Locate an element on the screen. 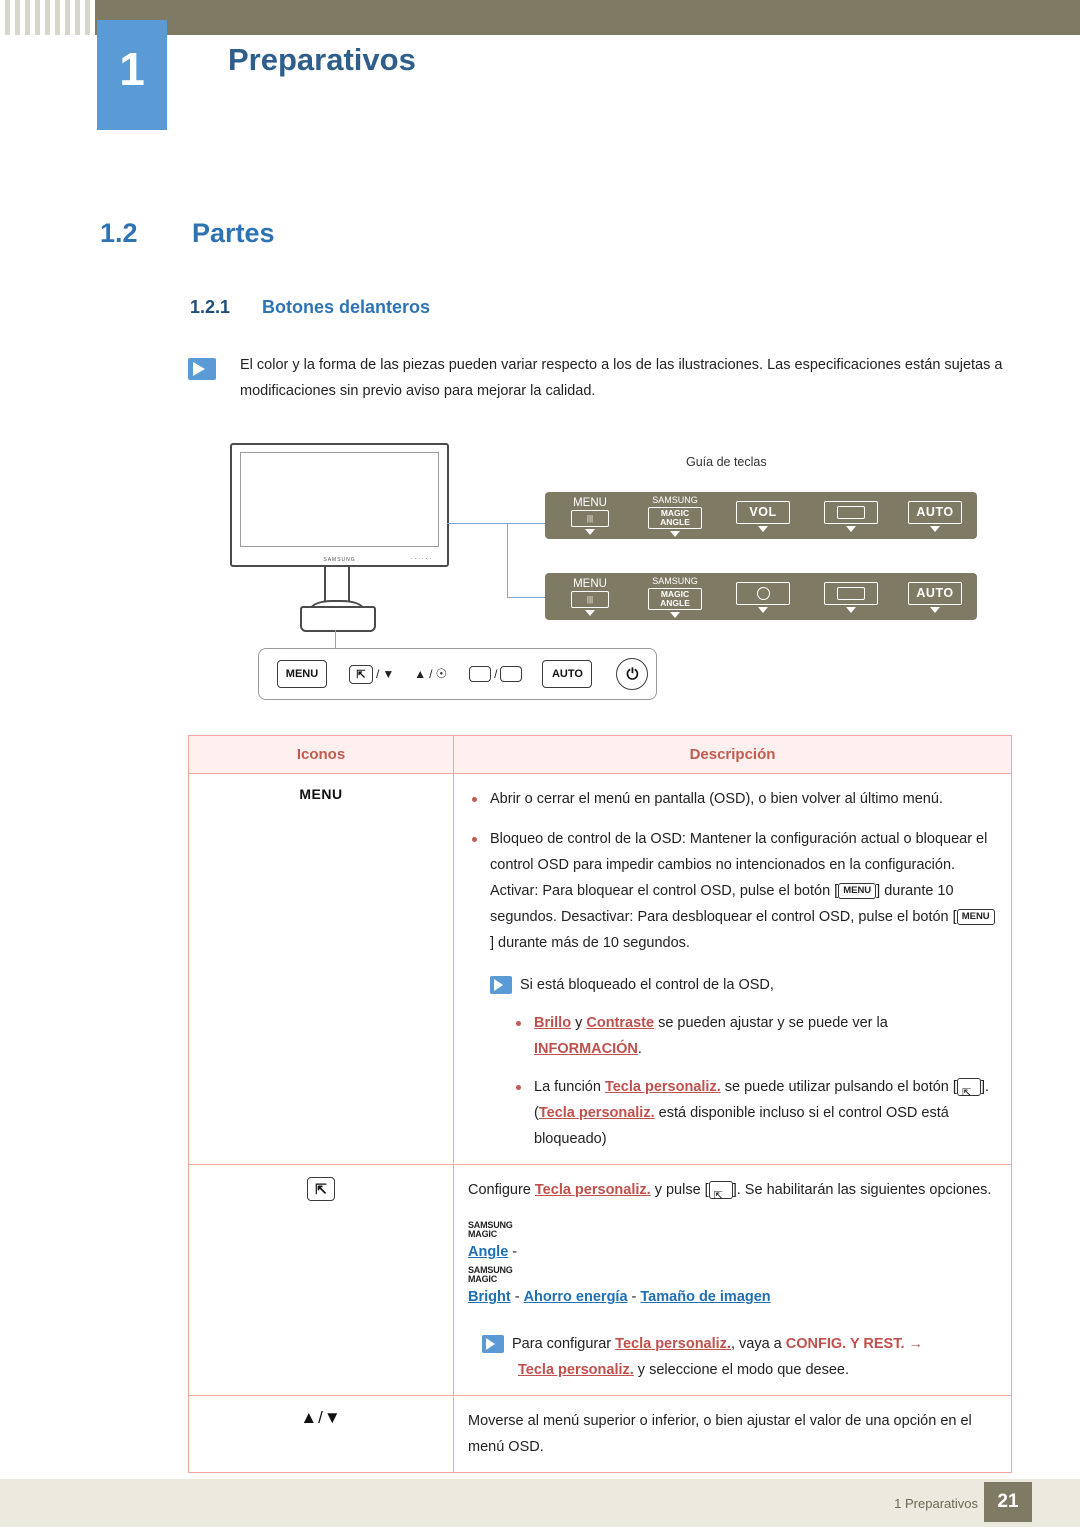  keyguide2-auto-label: AUTO is located at coordinates (935, 593).